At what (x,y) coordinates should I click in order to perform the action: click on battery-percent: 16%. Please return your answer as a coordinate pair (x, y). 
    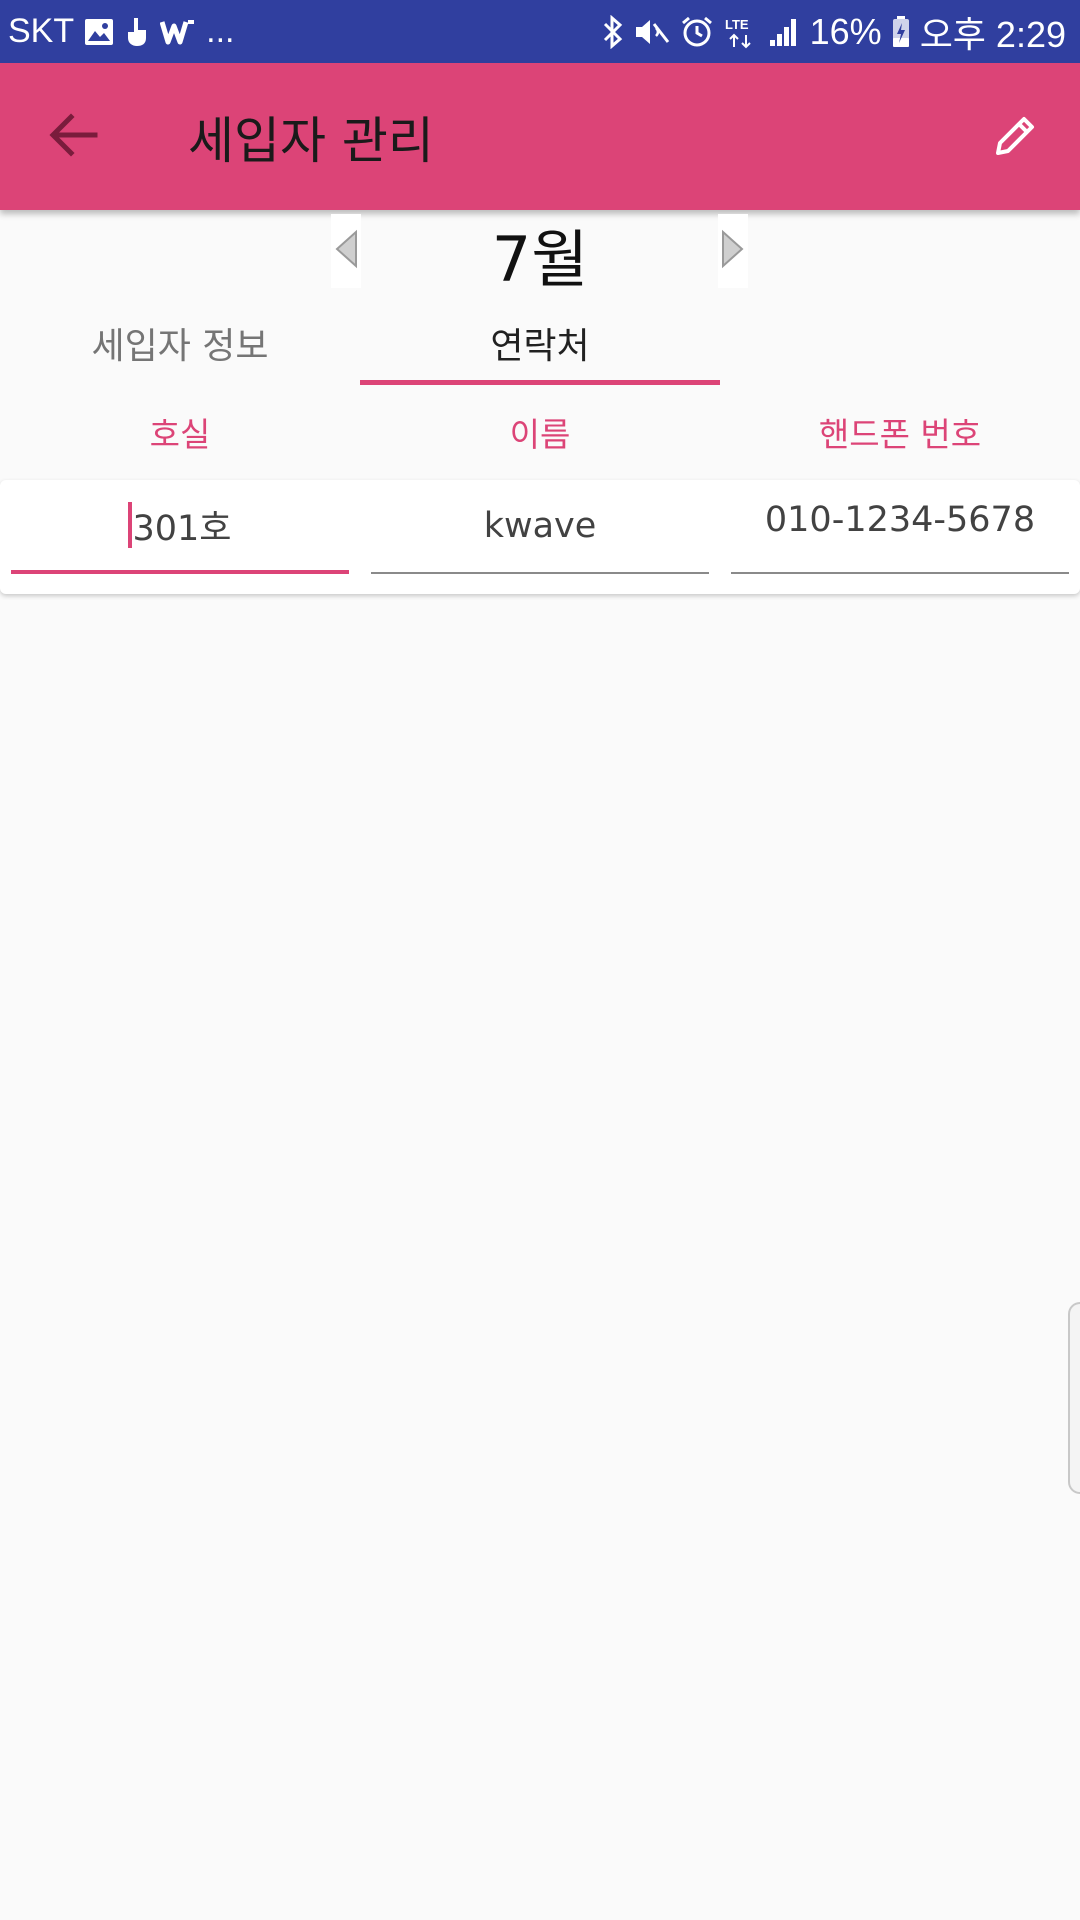
    Looking at the image, I should click on (845, 31).